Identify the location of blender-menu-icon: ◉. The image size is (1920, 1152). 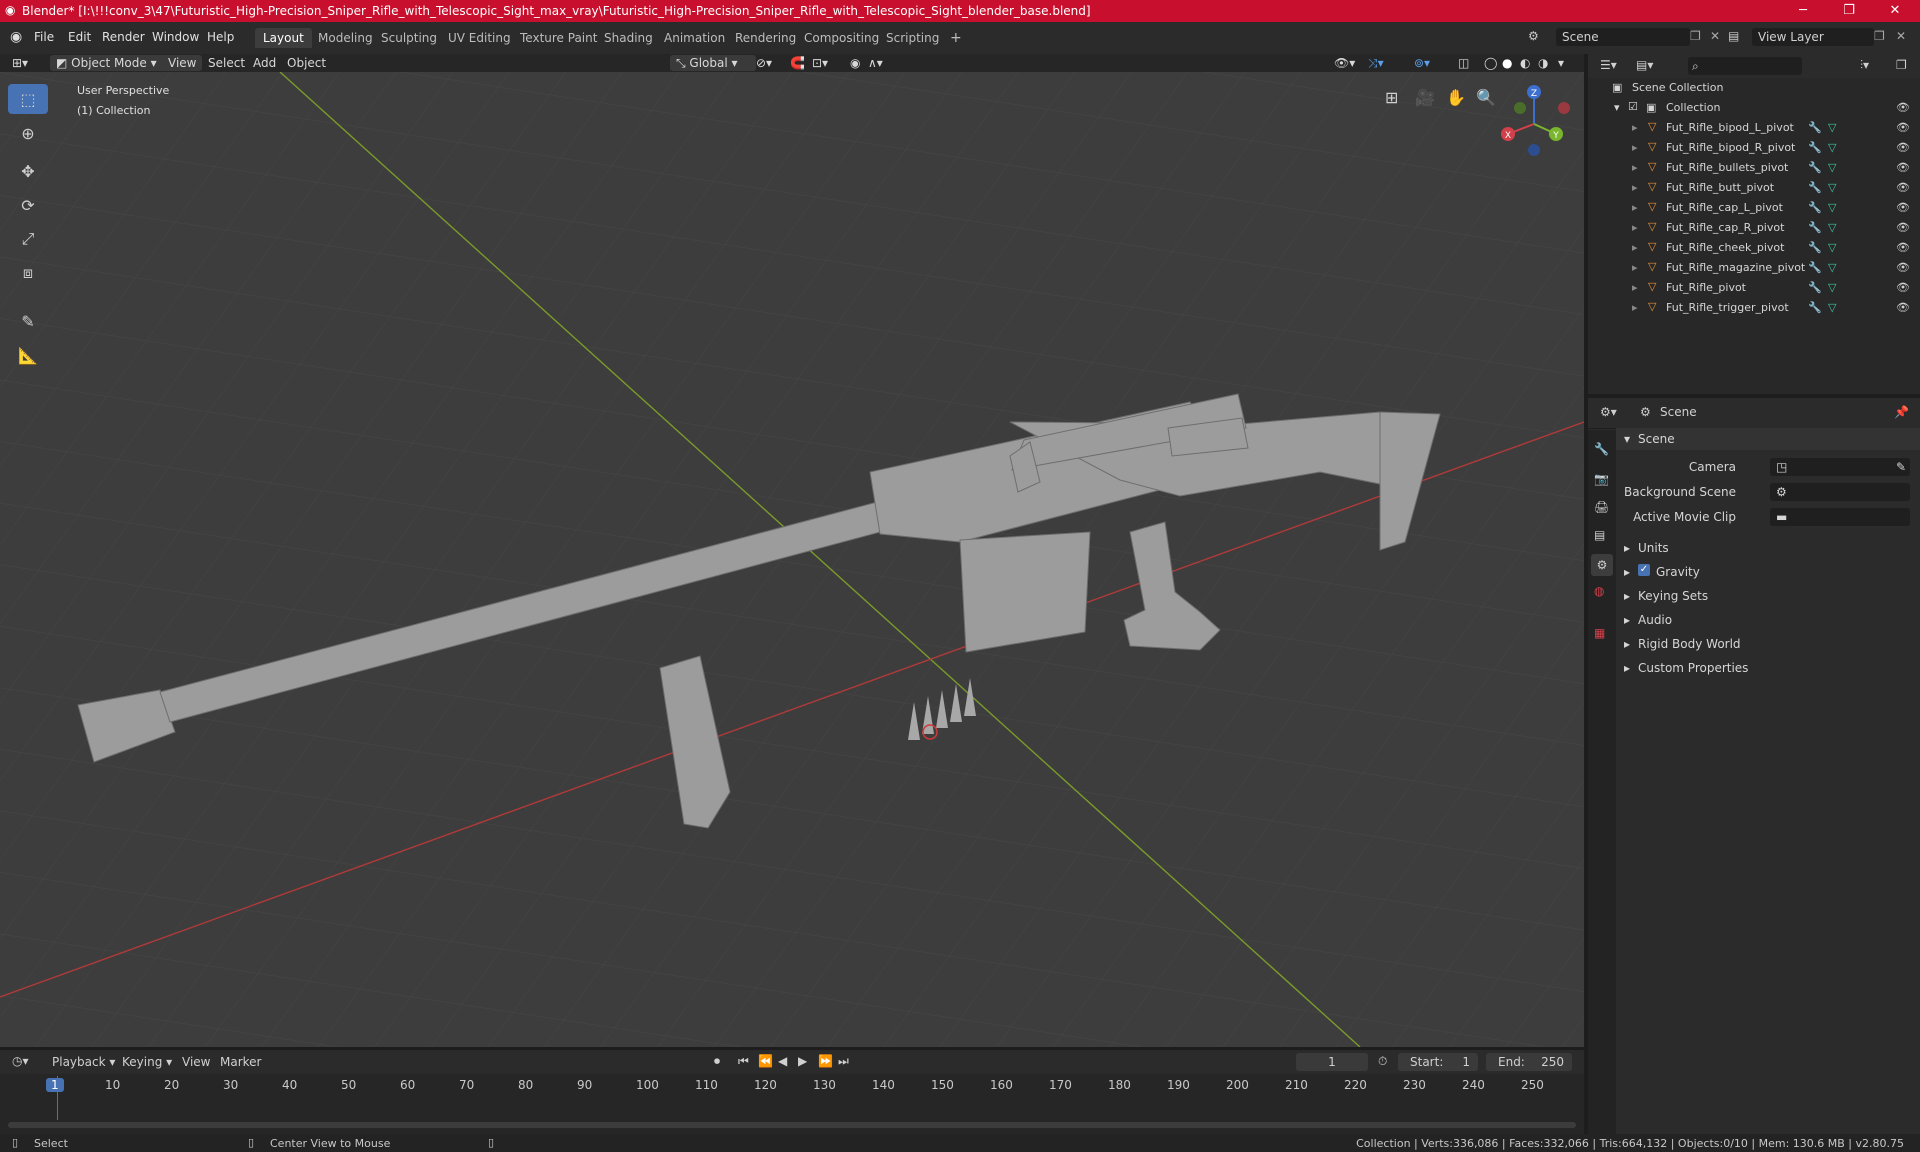
(16, 37).